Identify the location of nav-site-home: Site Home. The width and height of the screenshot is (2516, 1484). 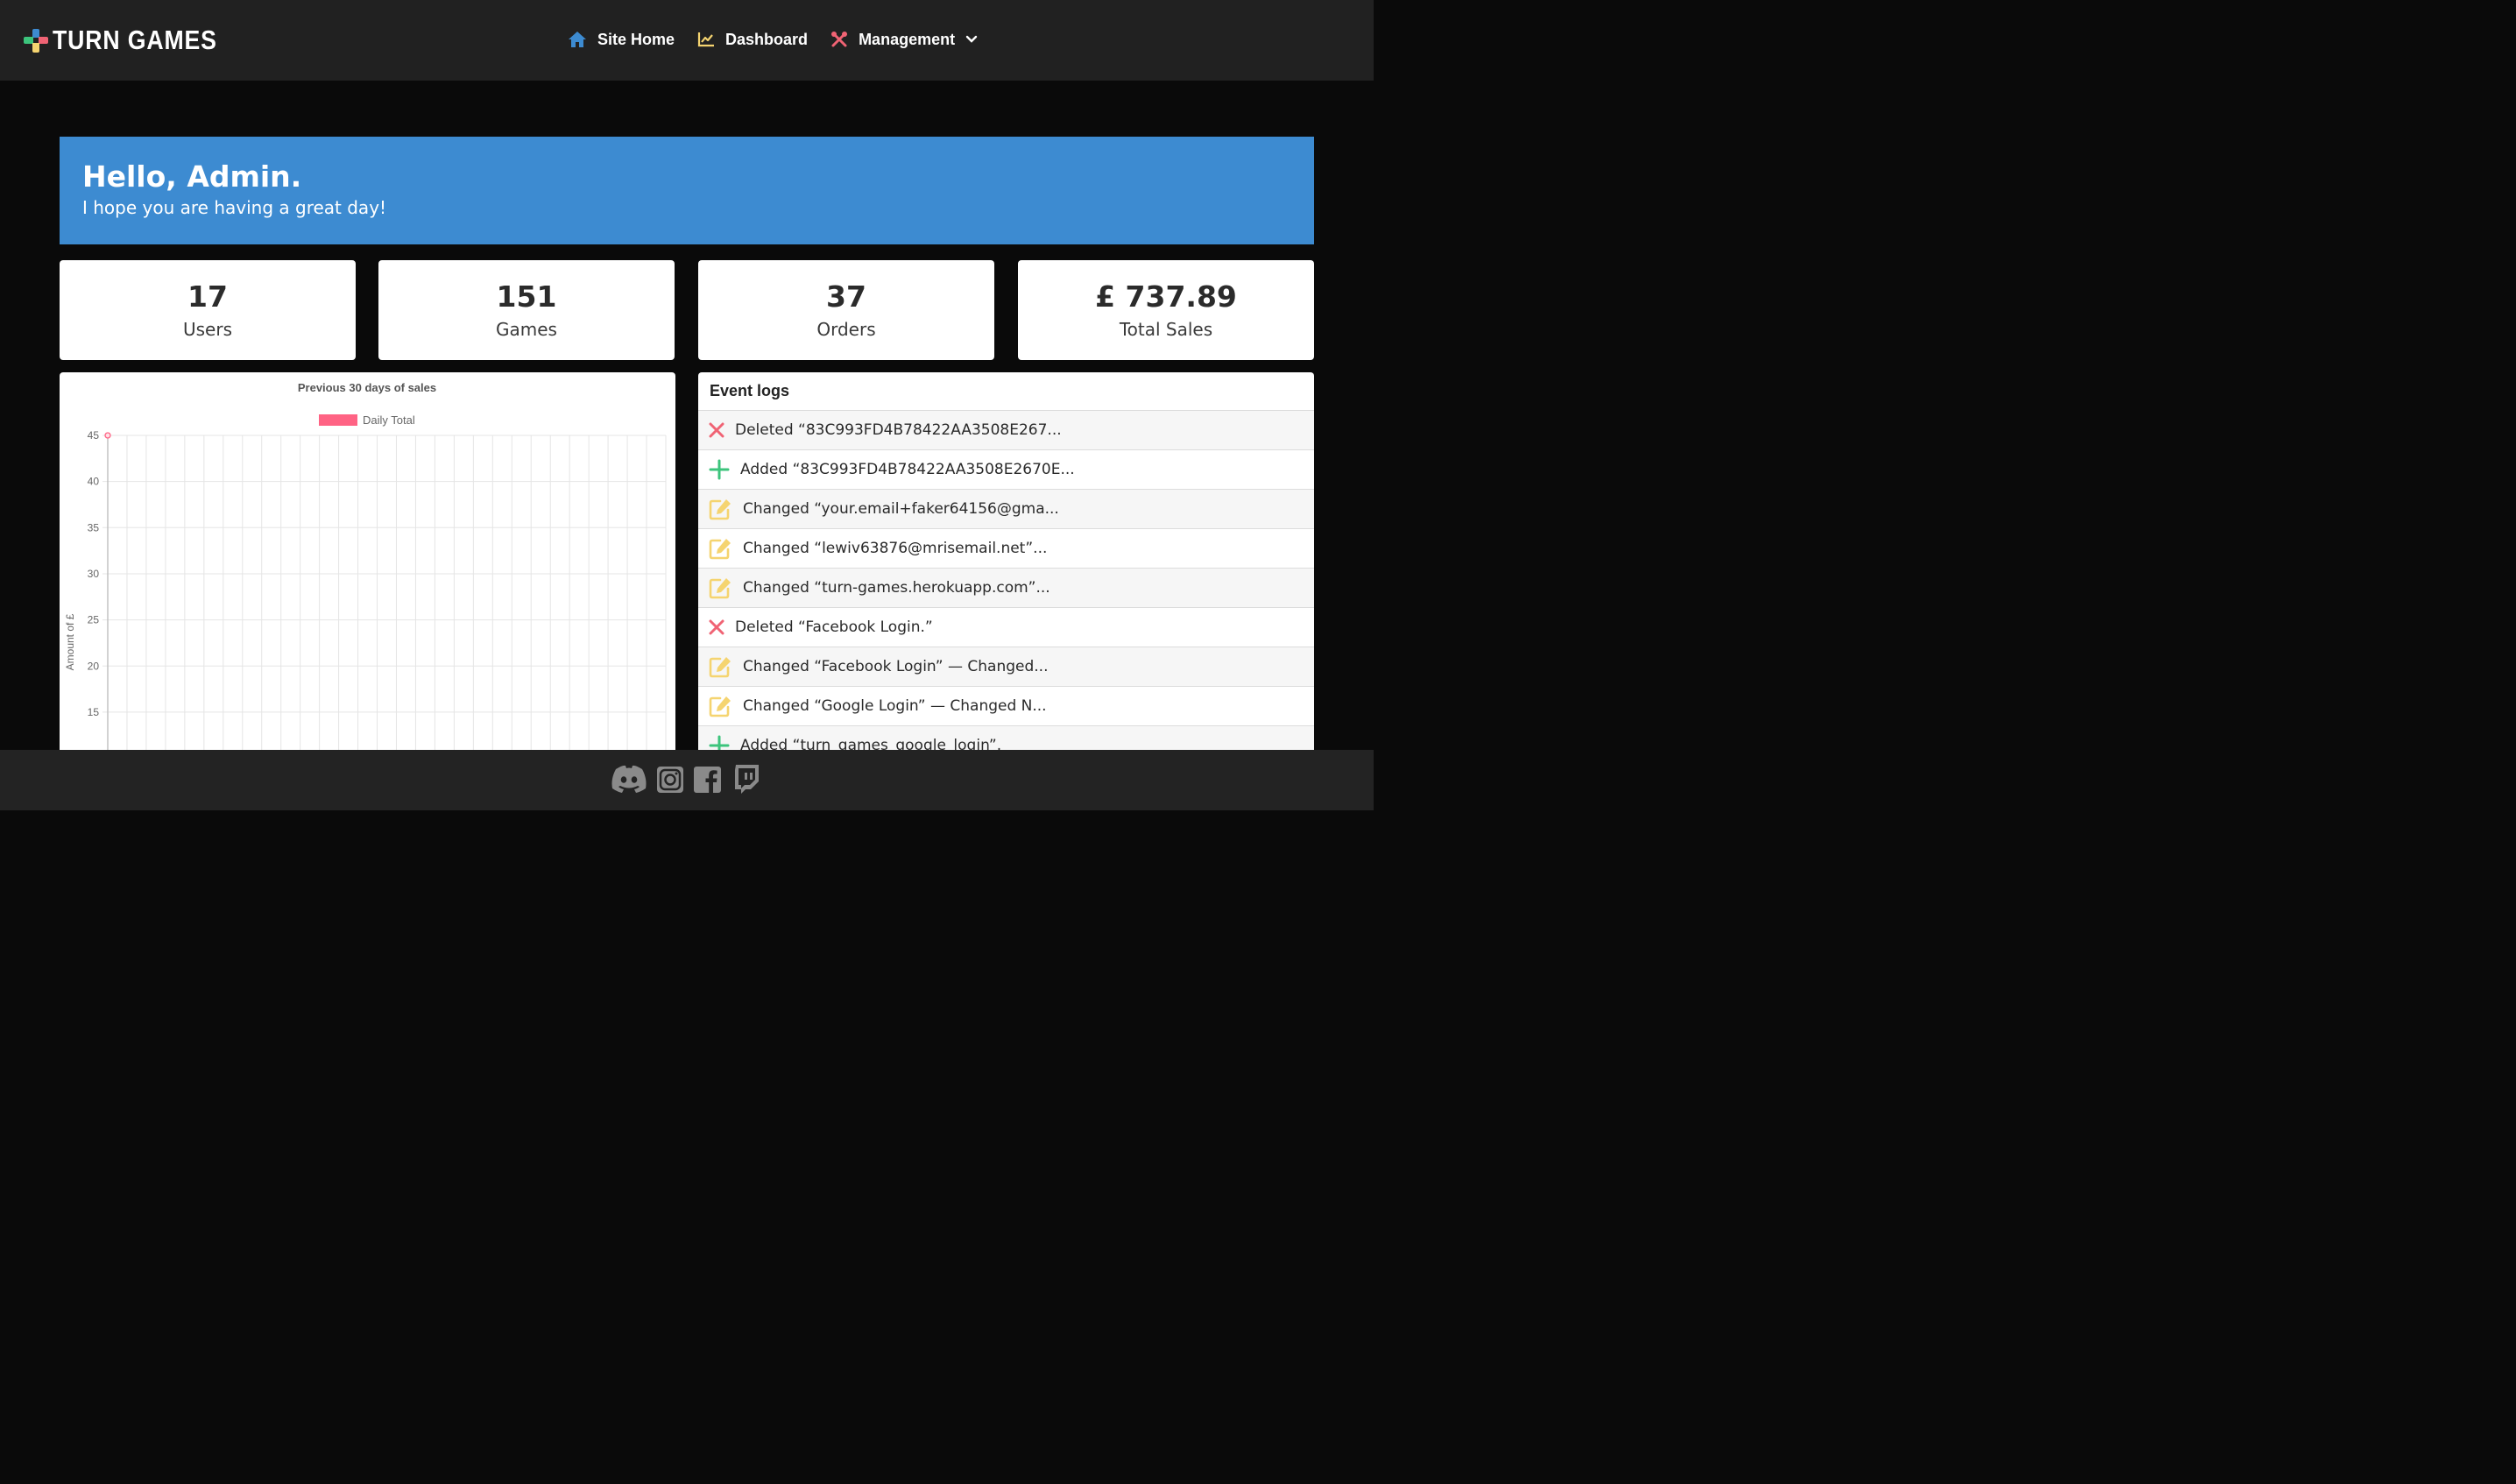
(621, 39).